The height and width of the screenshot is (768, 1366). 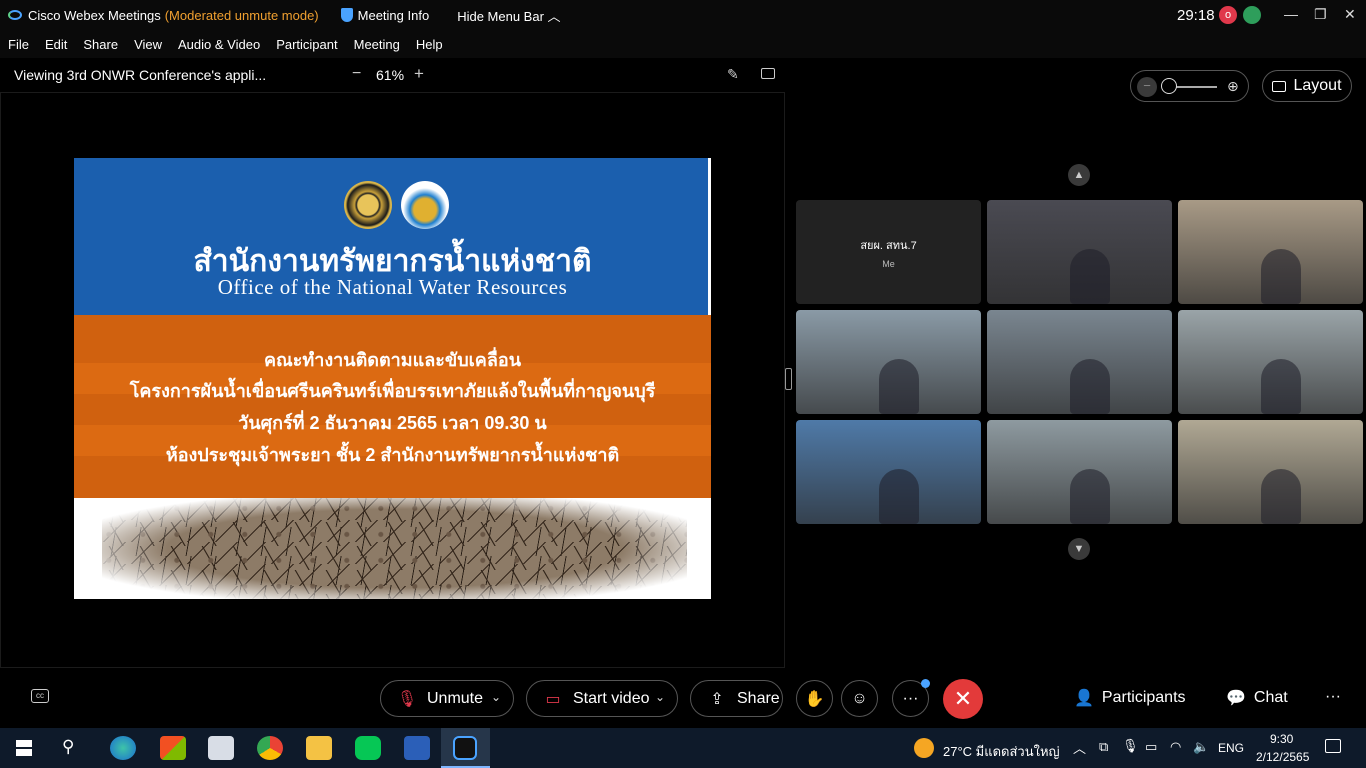 I want to click on weather-sun-icon, so click(x=924, y=748).